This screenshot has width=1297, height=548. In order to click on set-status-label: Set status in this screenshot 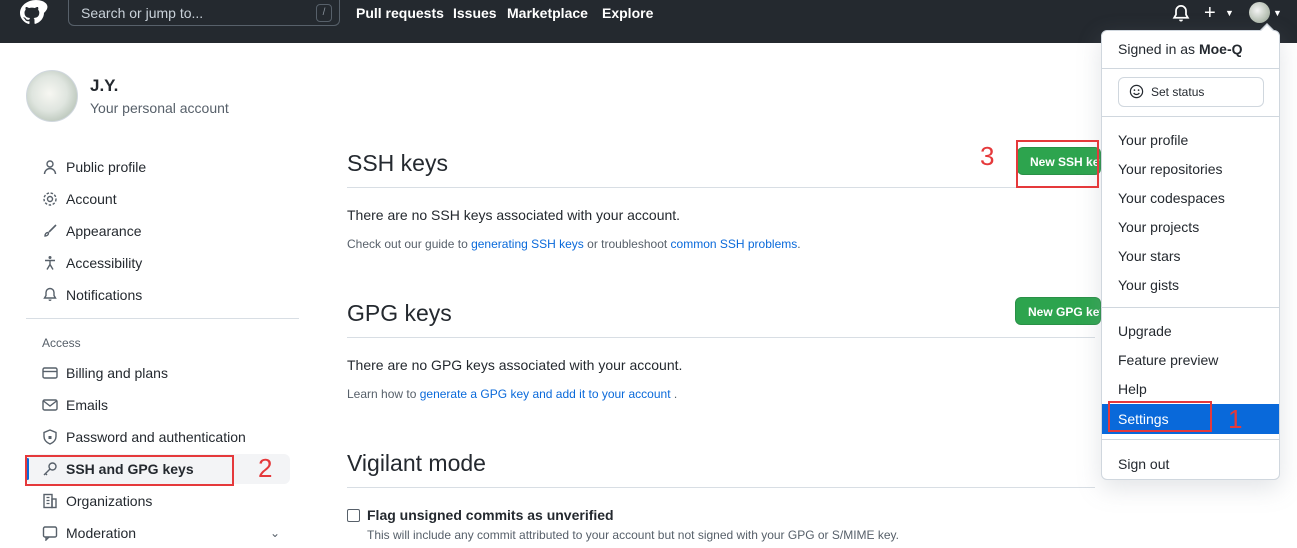, I will do `click(1178, 92)`.